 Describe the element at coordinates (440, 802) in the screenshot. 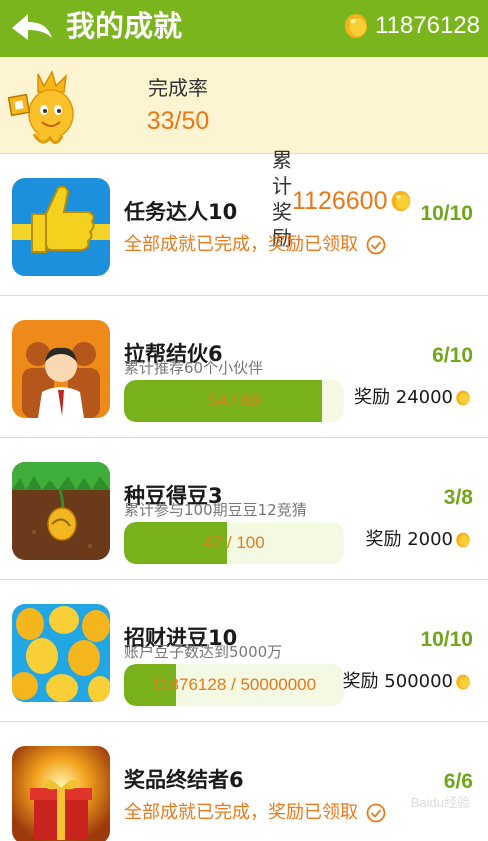

I see `watermark: Baidu经验` at that location.